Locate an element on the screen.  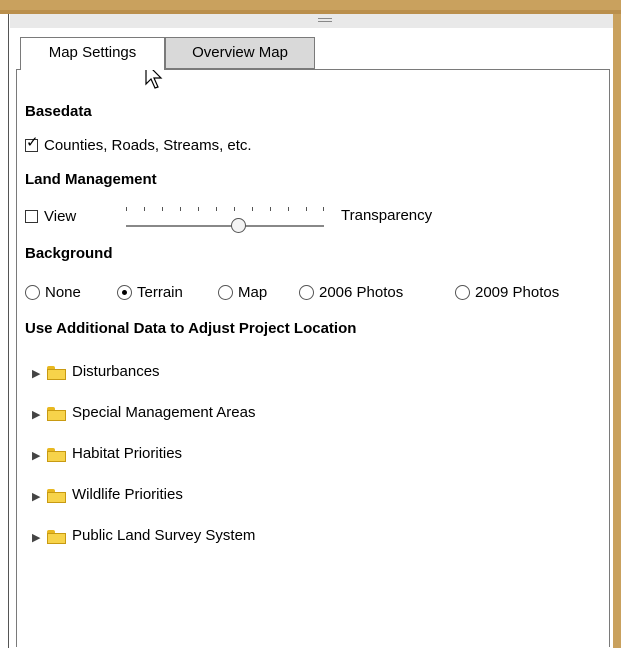
radio-terrain is located at coordinates (124, 292).